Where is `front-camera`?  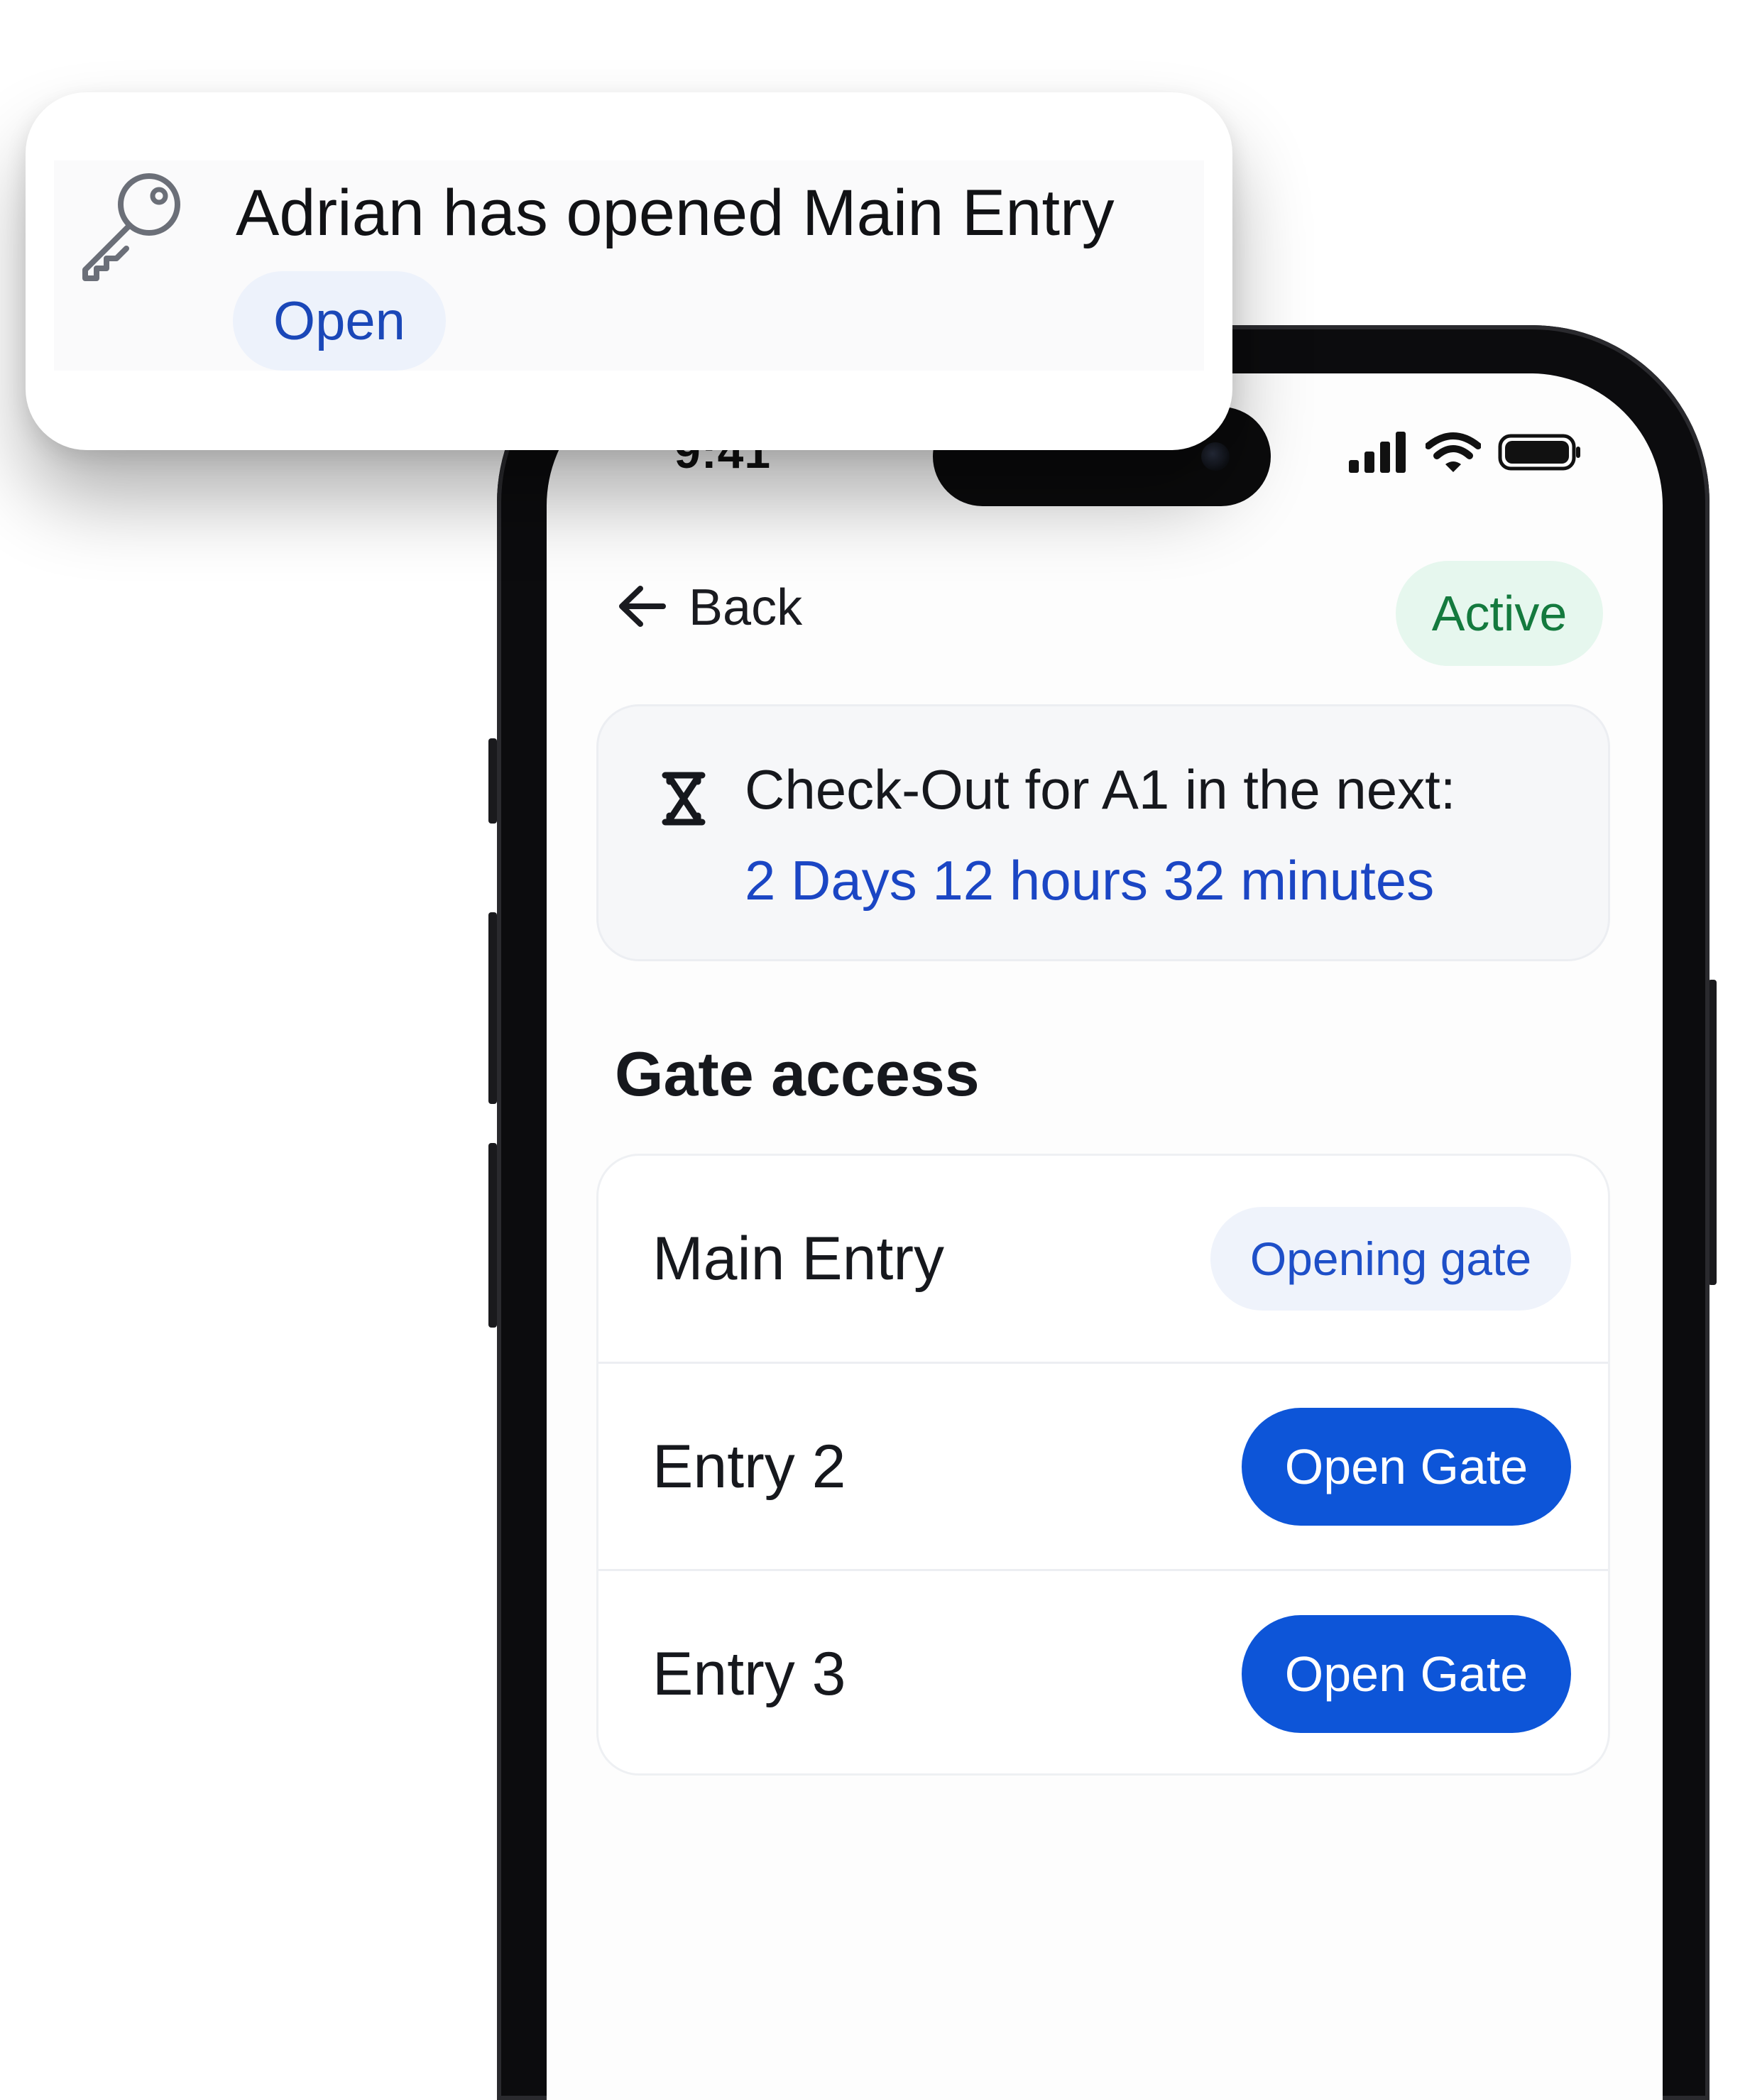 front-camera is located at coordinates (1215, 456).